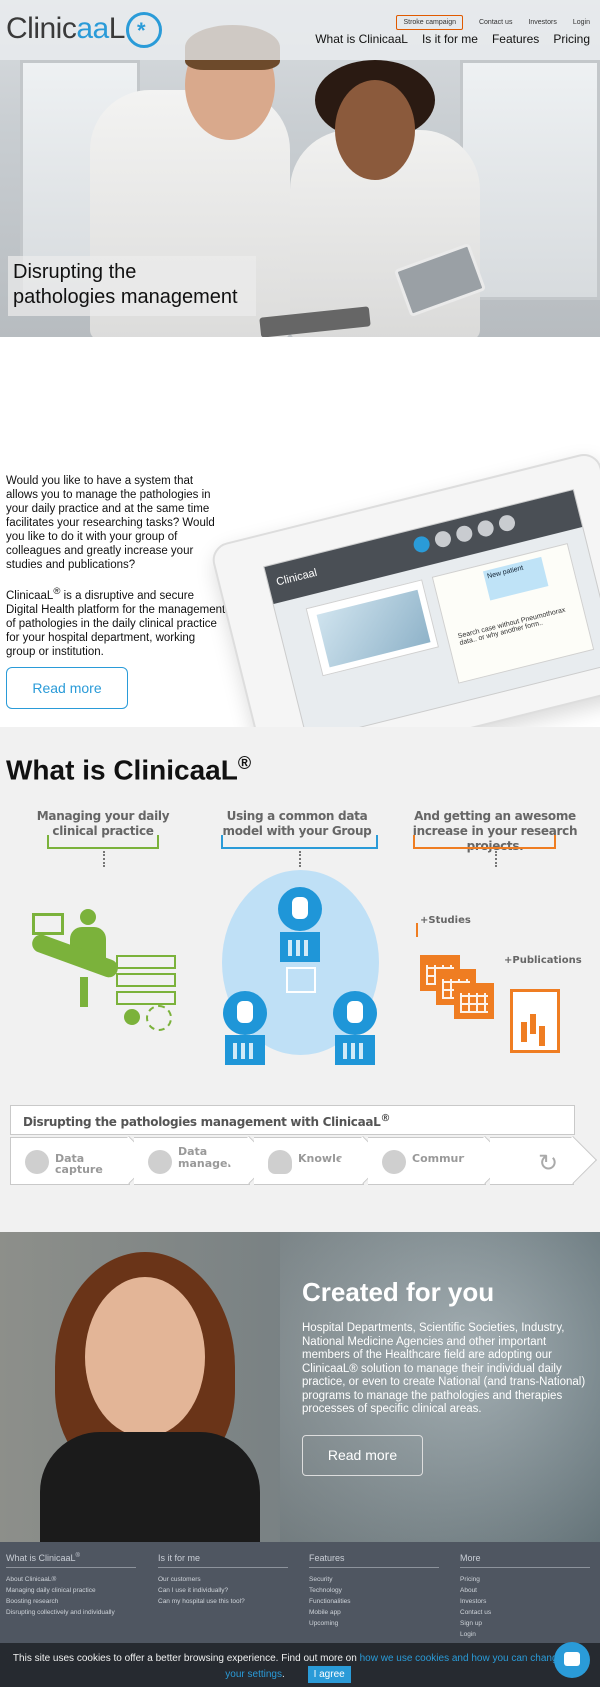 This screenshot has width=600, height=1687. Describe the element at coordinates (581, 22) in the screenshot. I see `login-link: Login` at that location.